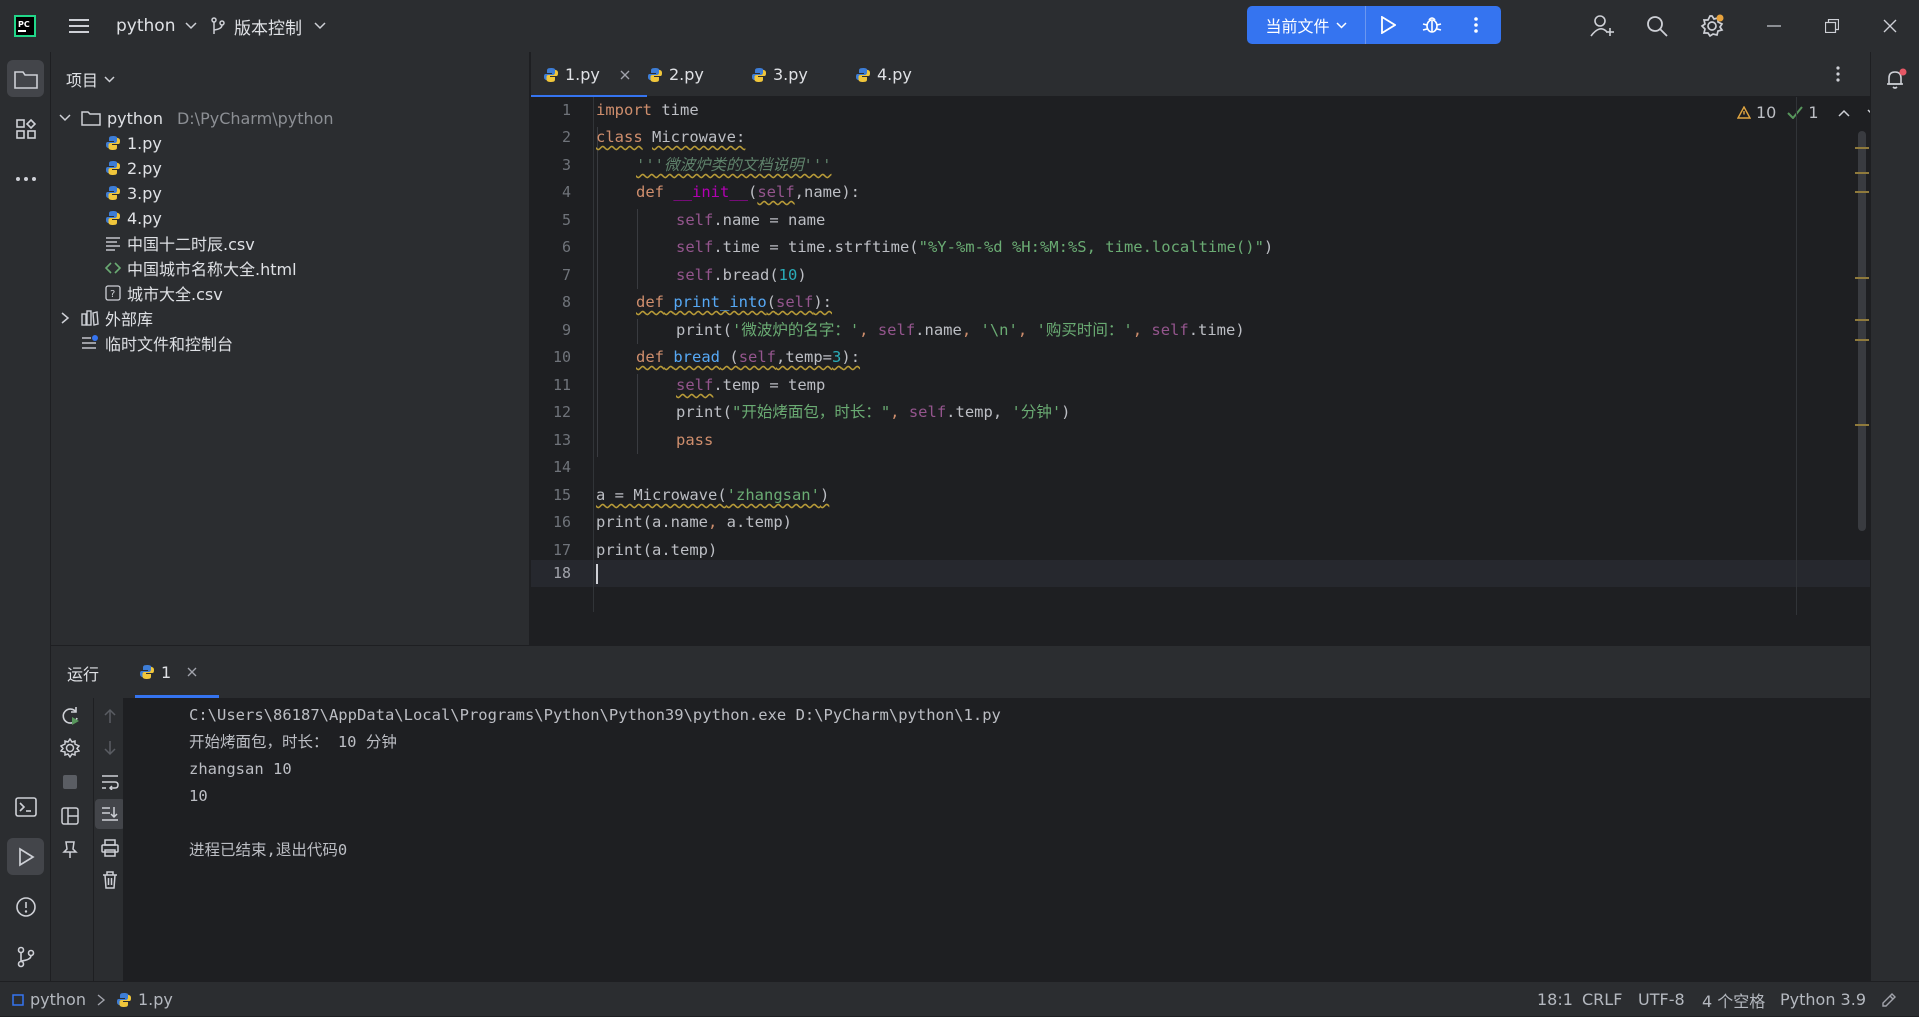 This screenshot has width=1919, height=1017. I want to click on debug-button, so click(1432, 25).